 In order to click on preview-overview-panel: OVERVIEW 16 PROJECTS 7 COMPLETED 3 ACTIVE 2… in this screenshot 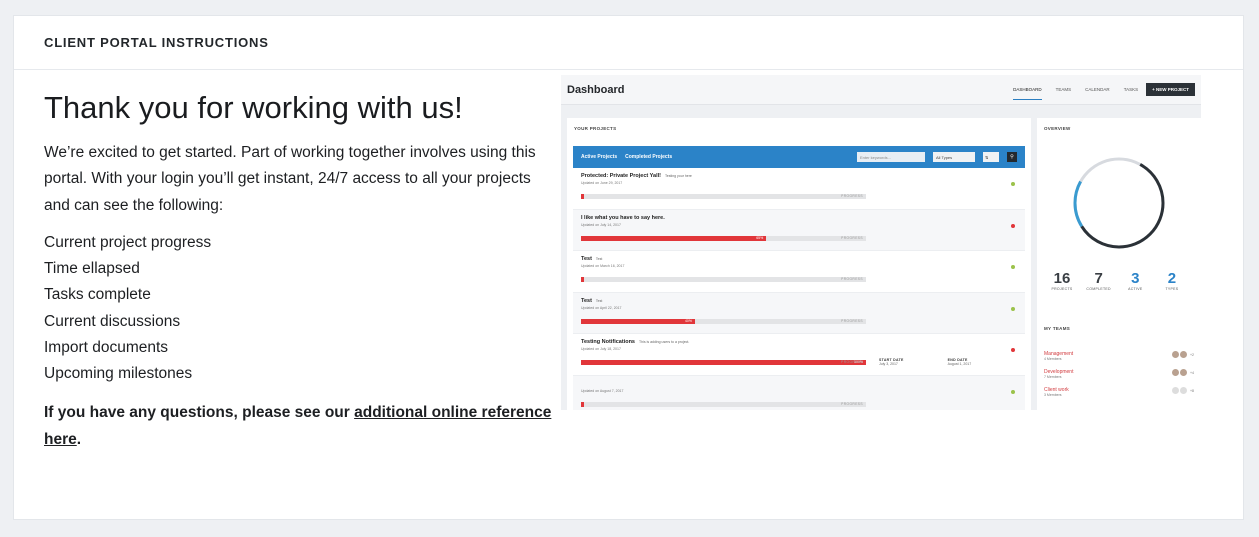, I will do `click(1119, 264)`.